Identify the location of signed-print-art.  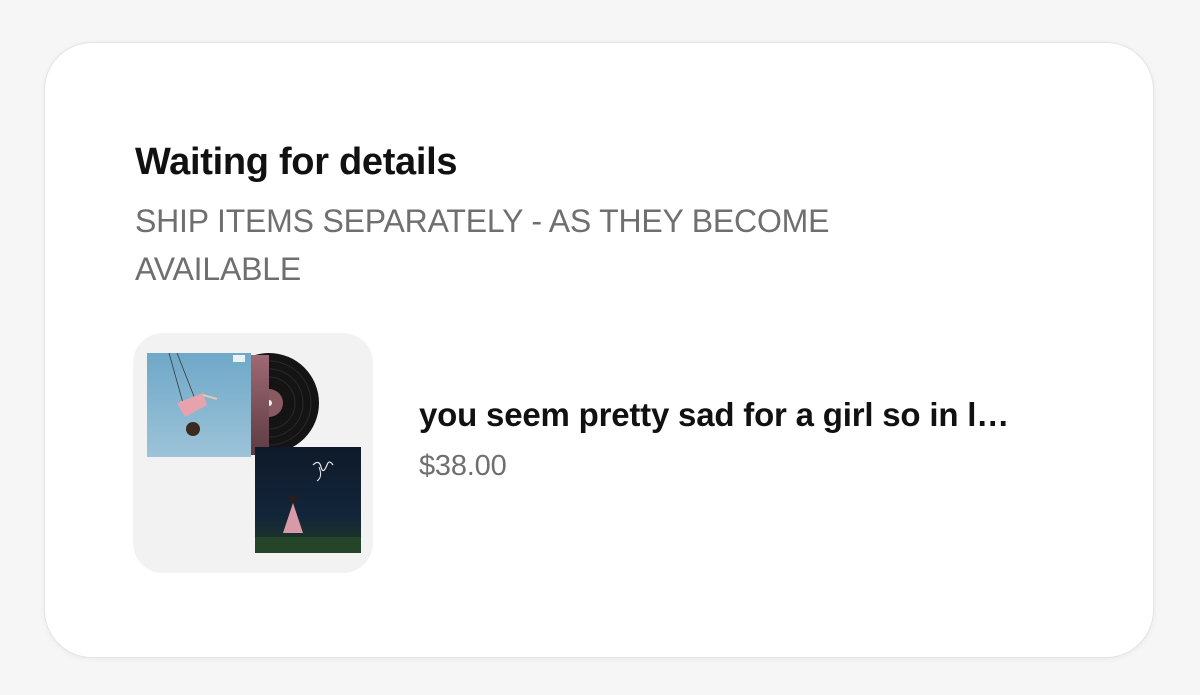
(308, 500).